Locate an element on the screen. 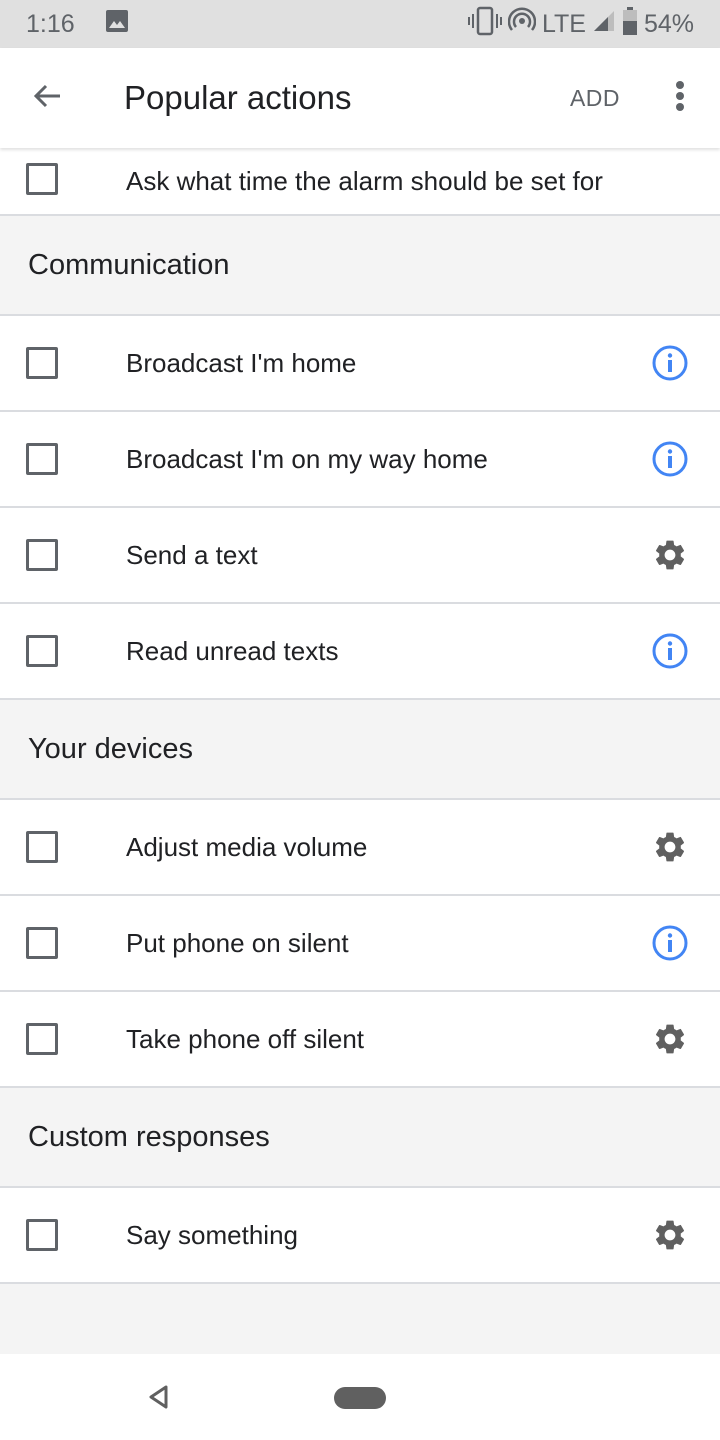 The height and width of the screenshot is (1440, 720). list-item: Adjust media volume is located at coordinates (360, 848).